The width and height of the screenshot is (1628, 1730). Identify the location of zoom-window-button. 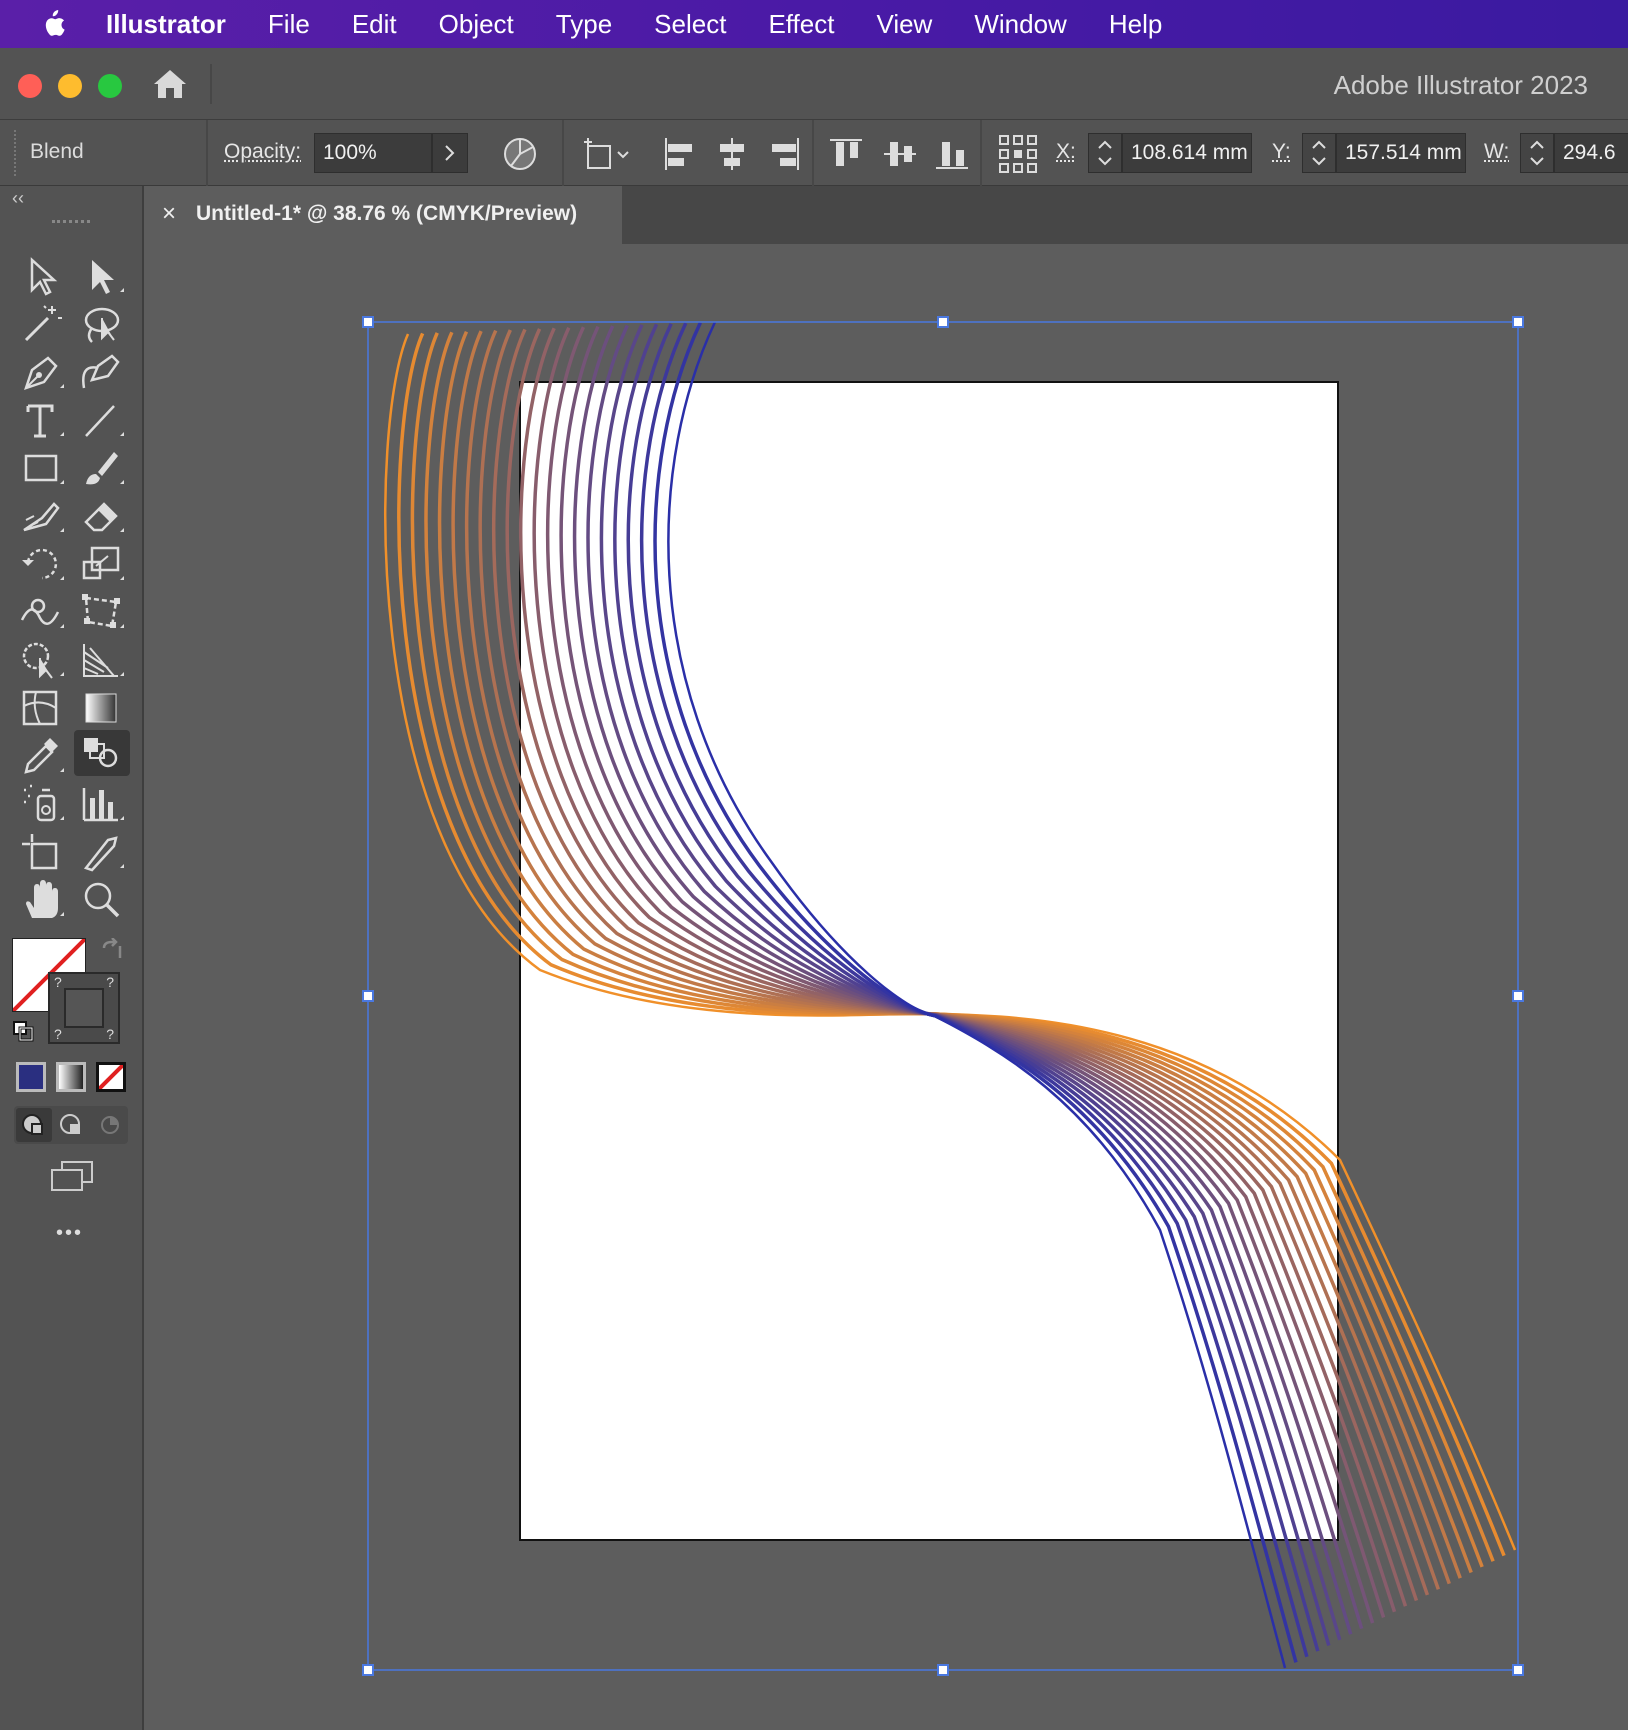
(110, 86).